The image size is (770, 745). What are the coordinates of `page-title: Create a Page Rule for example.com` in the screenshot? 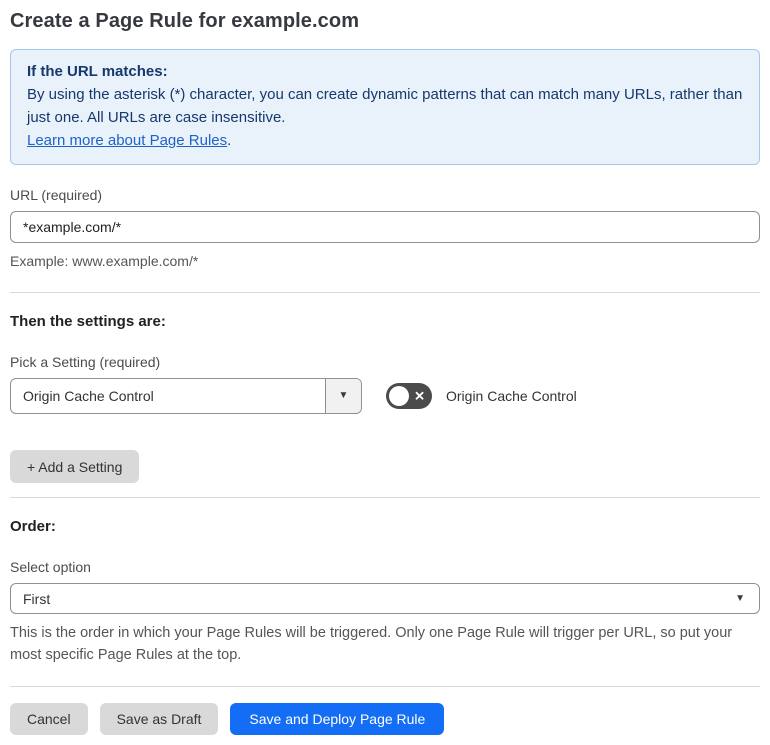 It's located at (185, 21).